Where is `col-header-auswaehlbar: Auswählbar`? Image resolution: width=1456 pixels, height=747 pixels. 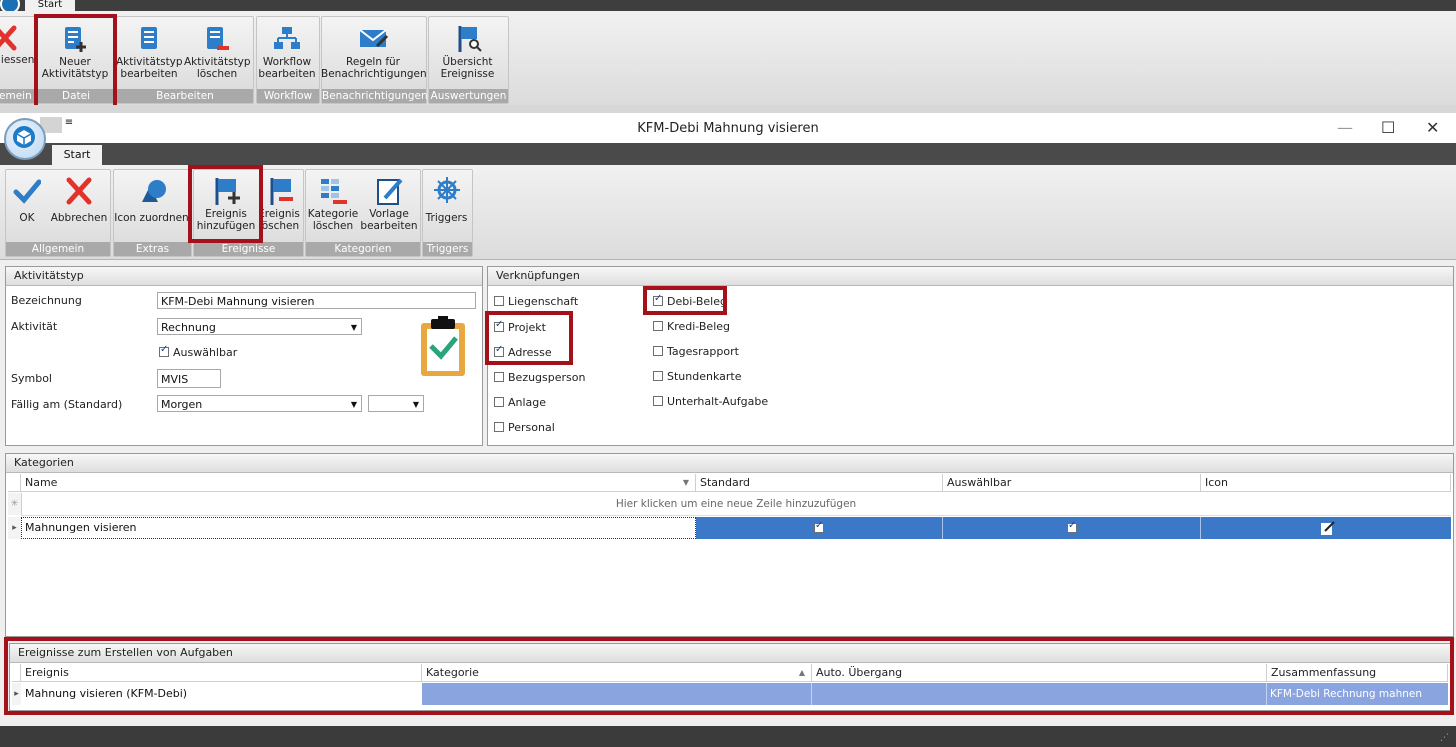 col-header-auswaehlbar: Auswählbar is located at coordinates (1072, 483).